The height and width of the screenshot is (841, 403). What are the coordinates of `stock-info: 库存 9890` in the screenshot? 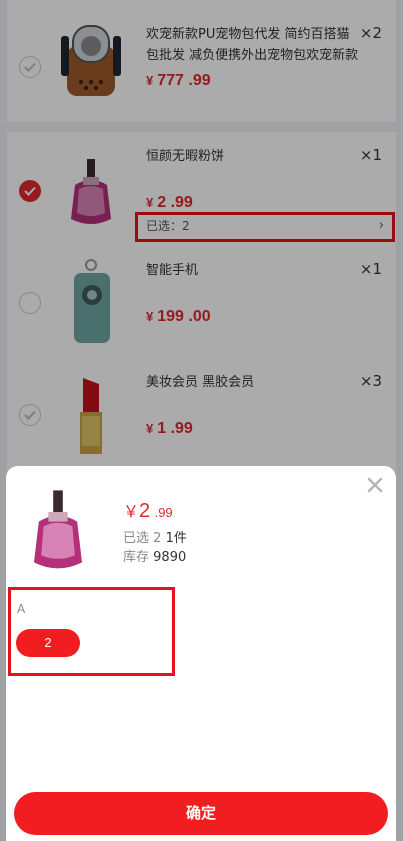 It's located at (154, 555).